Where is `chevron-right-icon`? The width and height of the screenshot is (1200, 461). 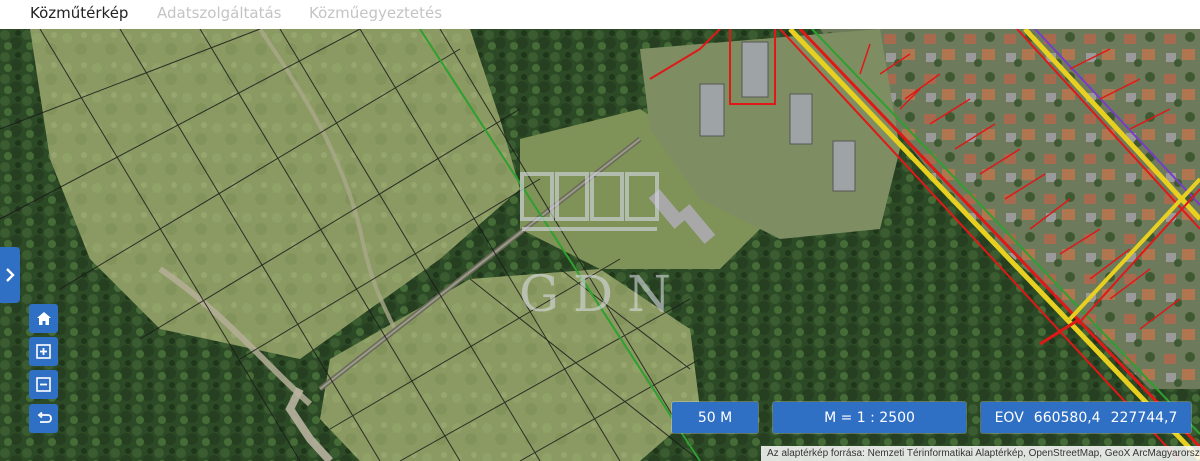
chevron-right-icon is located at coordinates (10, 275).